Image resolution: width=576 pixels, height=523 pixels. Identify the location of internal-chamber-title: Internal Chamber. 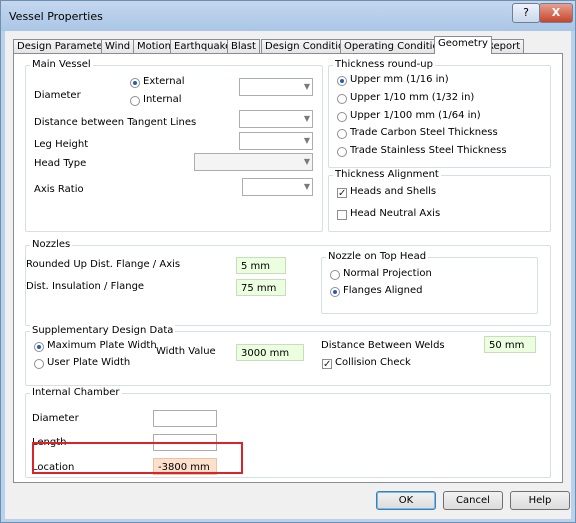
(76, 392).